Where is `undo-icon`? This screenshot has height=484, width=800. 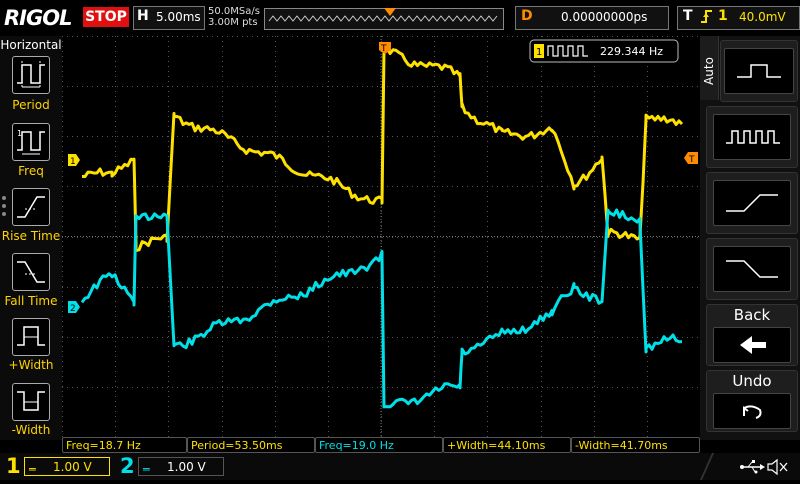 undo-icon is located at coordinates (752, 411).